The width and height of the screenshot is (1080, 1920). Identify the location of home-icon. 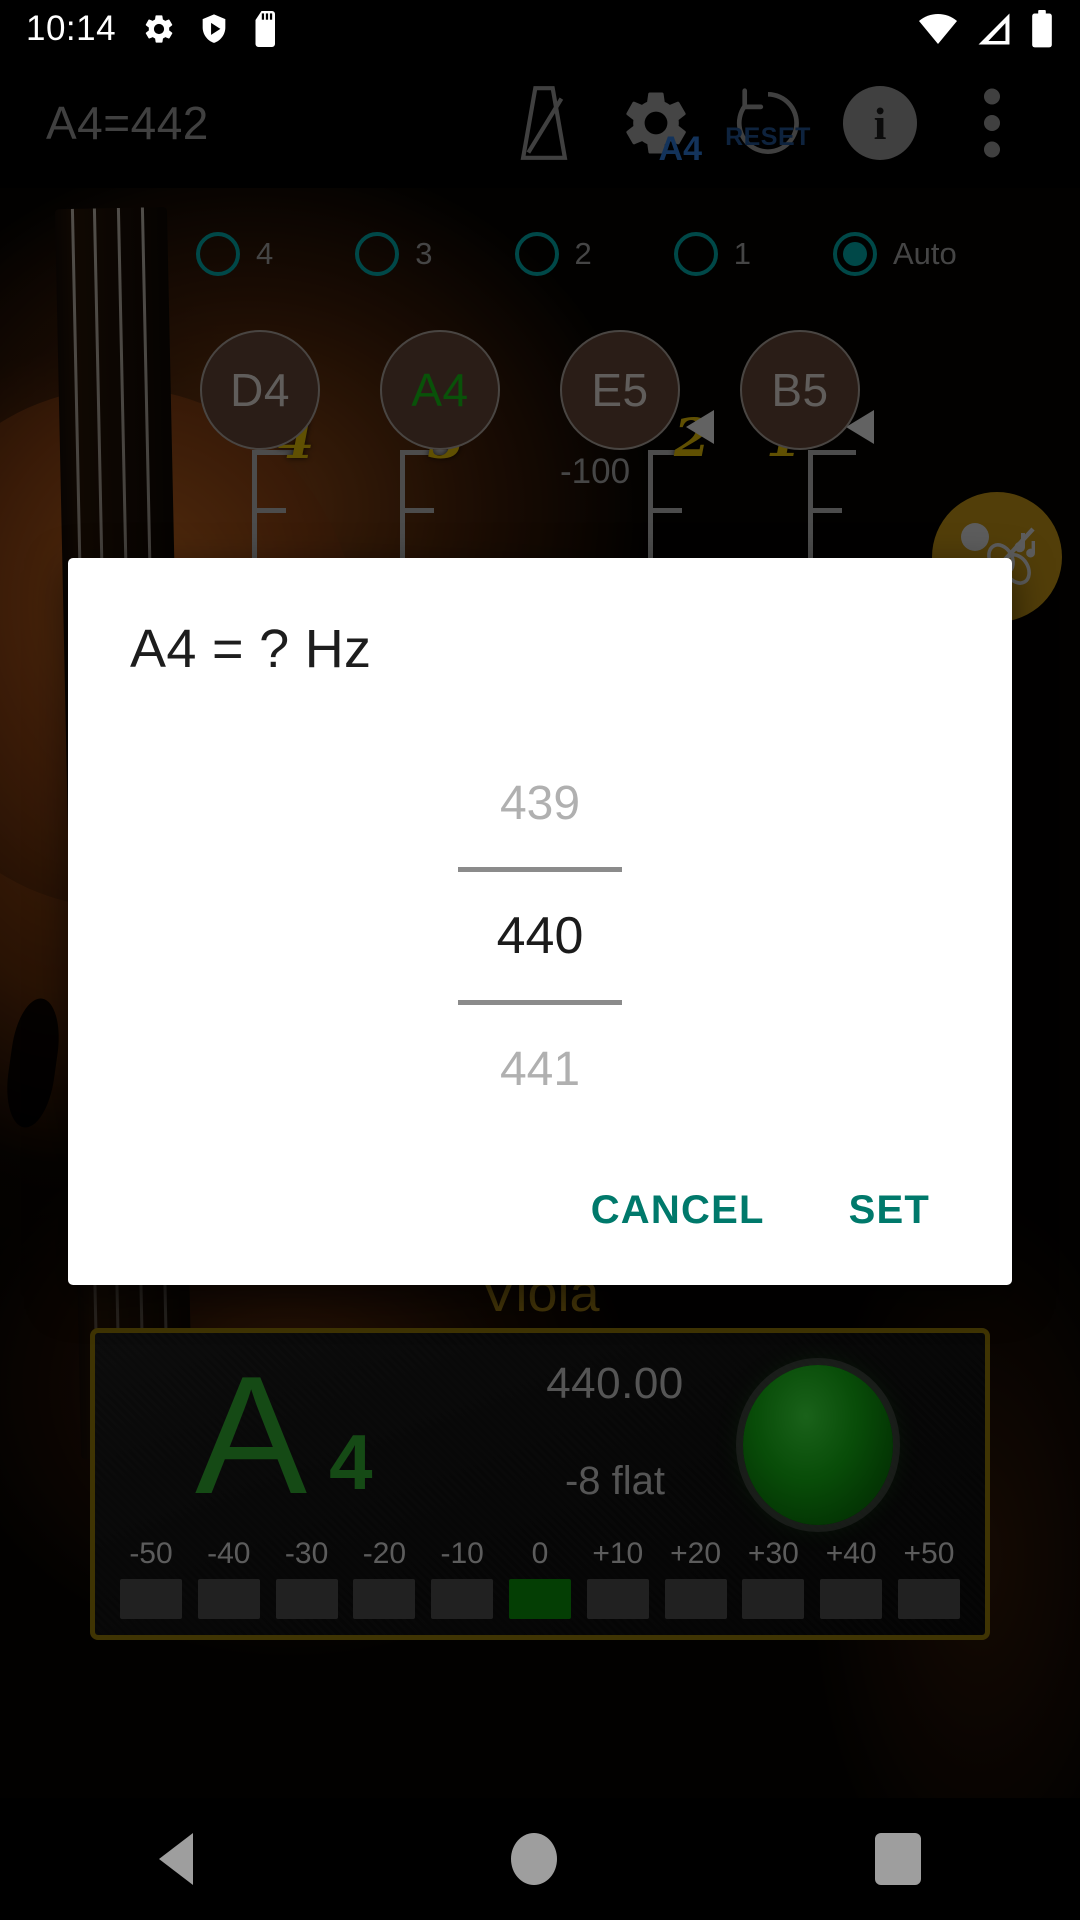
(534, 1859).